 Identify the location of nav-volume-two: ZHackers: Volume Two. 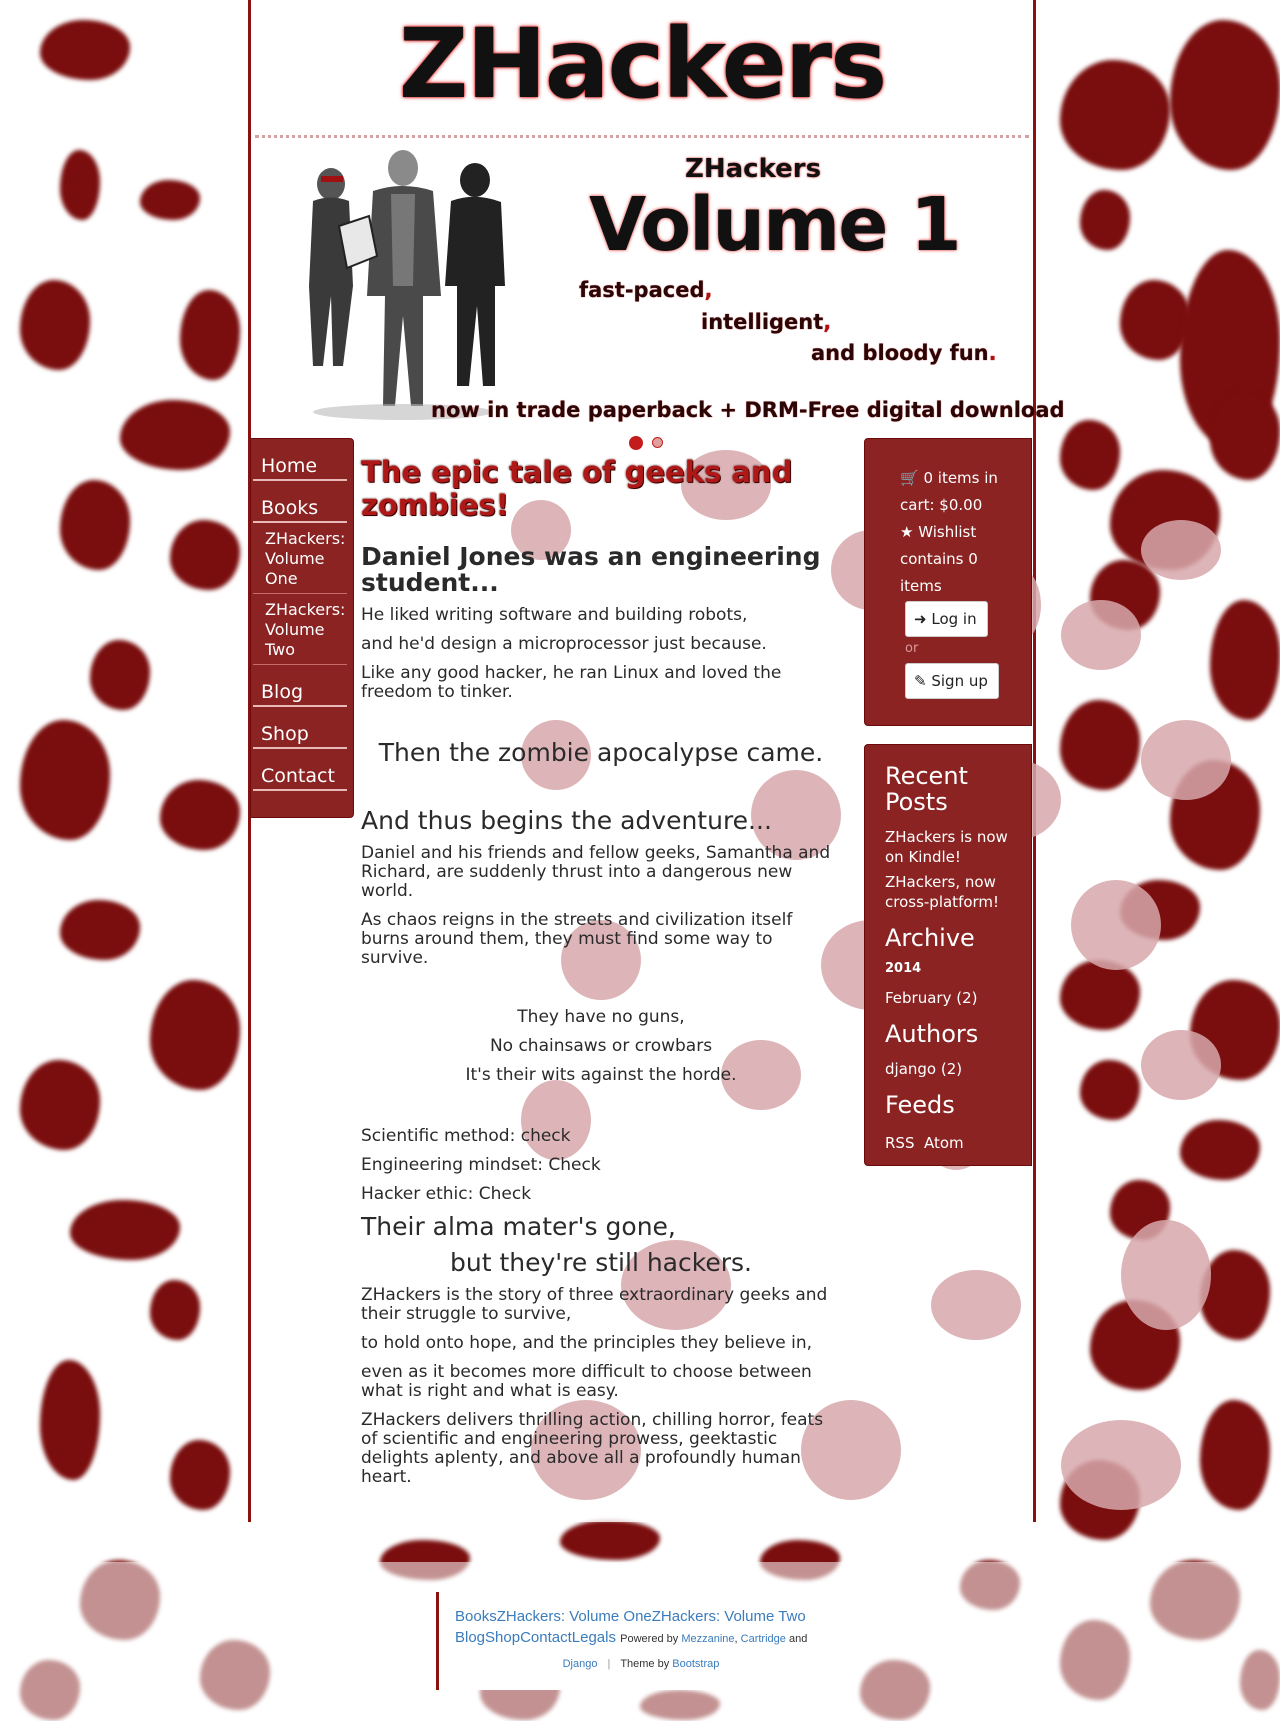
(300, 629).